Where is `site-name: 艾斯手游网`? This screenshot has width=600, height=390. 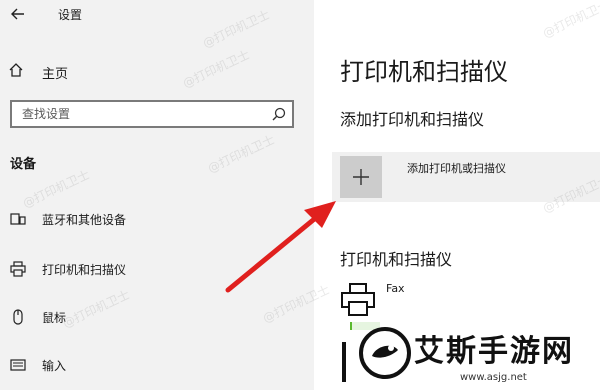
site-name: 艾斯手游网 is located at coordinates (494, 351).